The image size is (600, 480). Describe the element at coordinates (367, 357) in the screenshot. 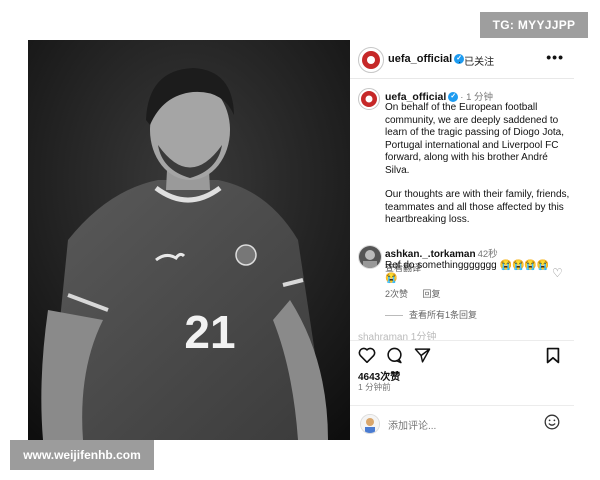

I see `heart-icon` at that location.